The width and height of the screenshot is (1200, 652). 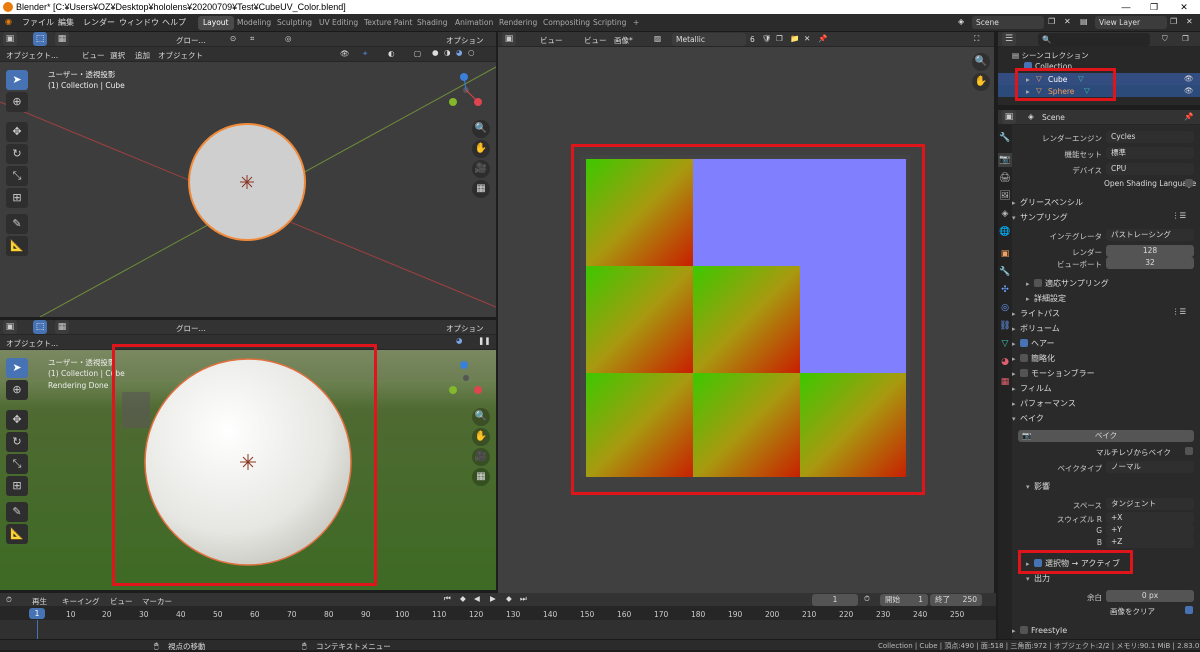 I want to click on render-engine-dropdown: Cycles, so click(x=1150, y=137).